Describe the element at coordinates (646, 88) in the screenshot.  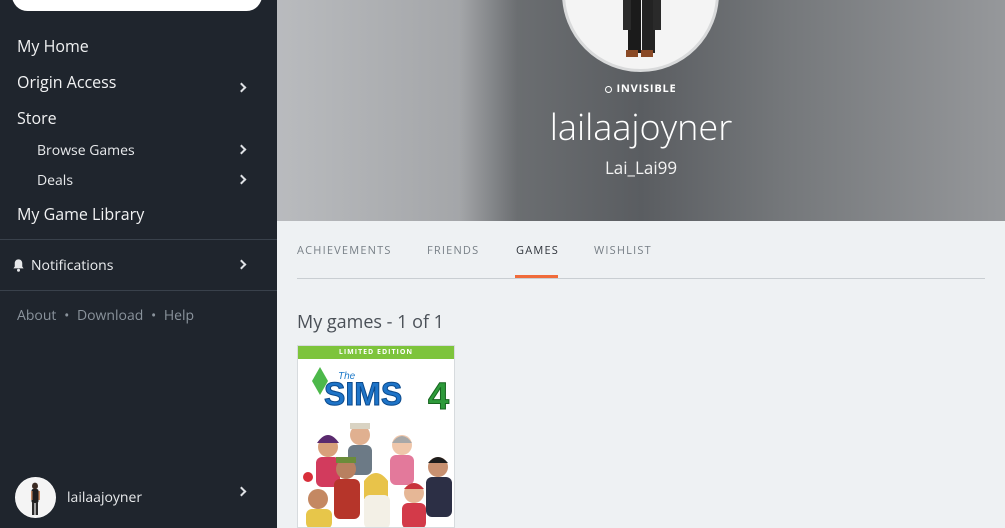
I see `status-label: INVISIBLE` at that location.